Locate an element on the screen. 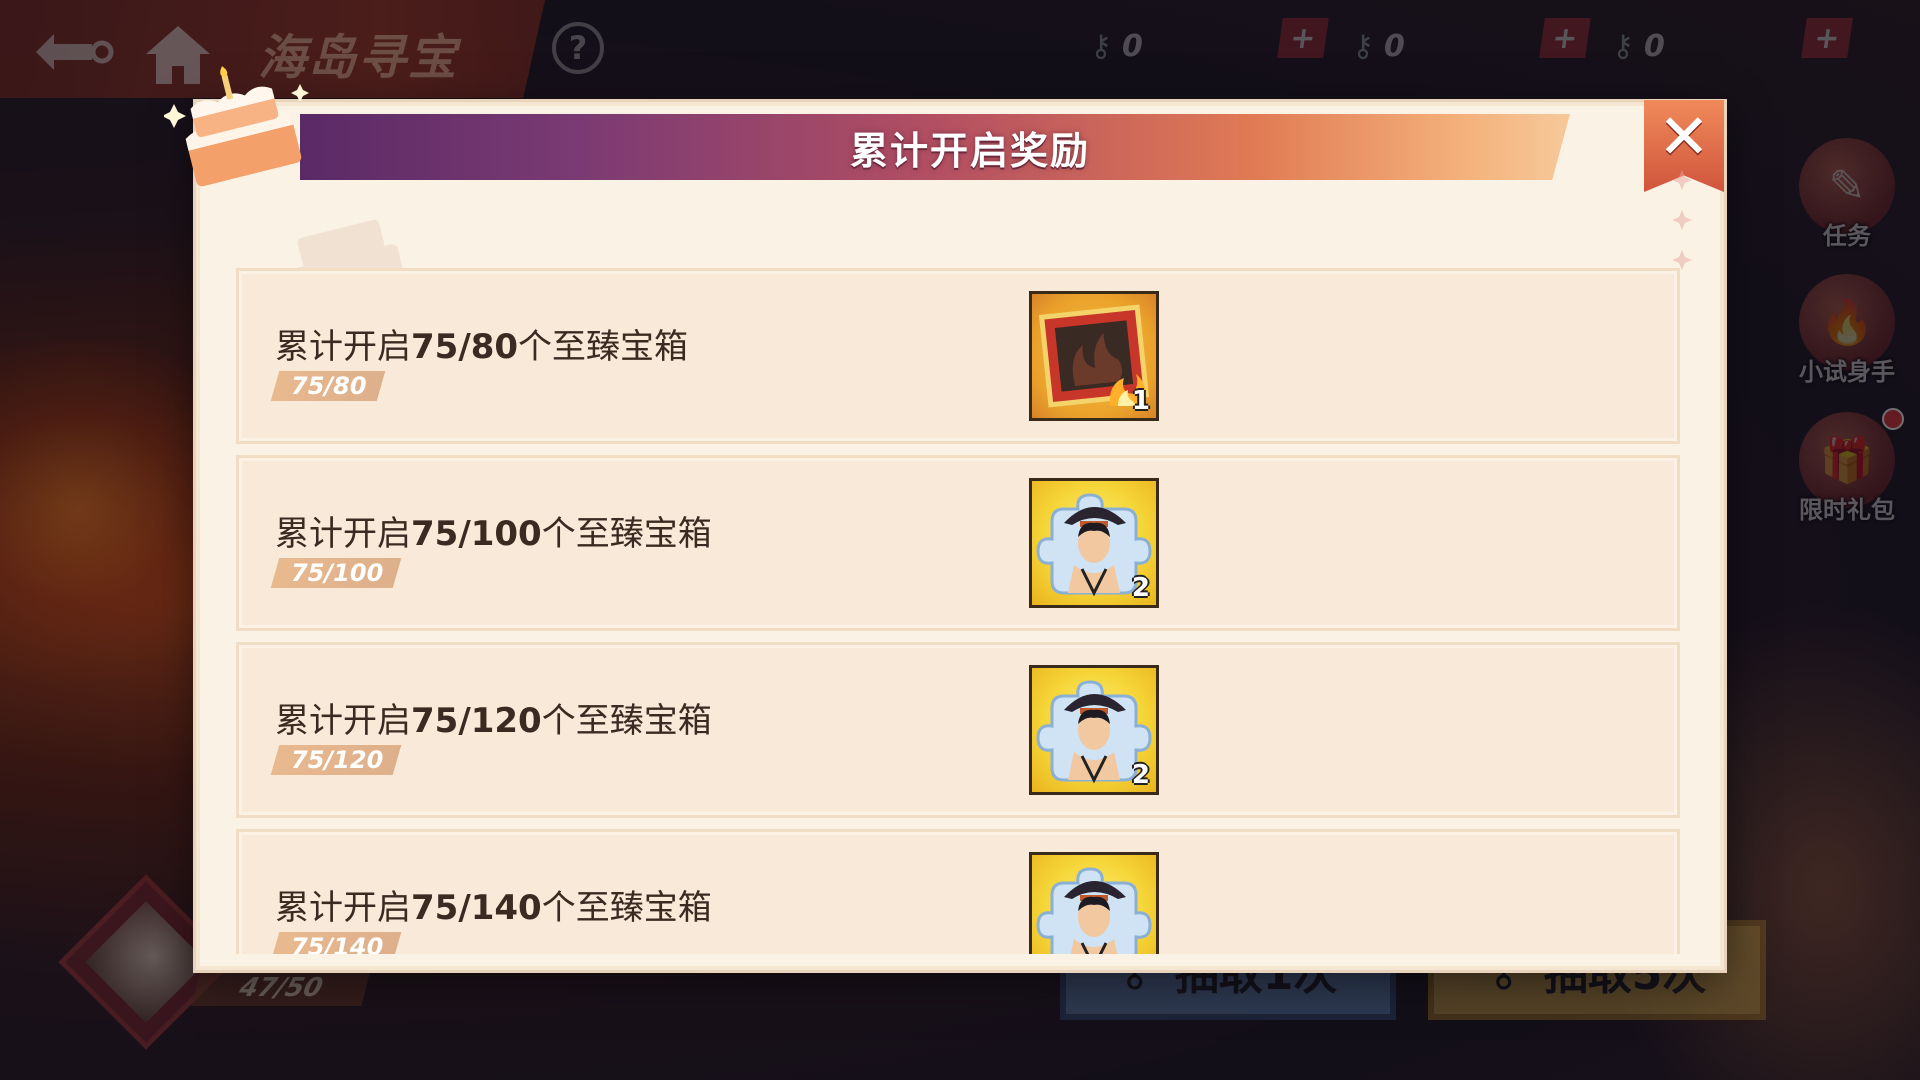  progress-tag: 75/100 is located at coordinates (336, 573).